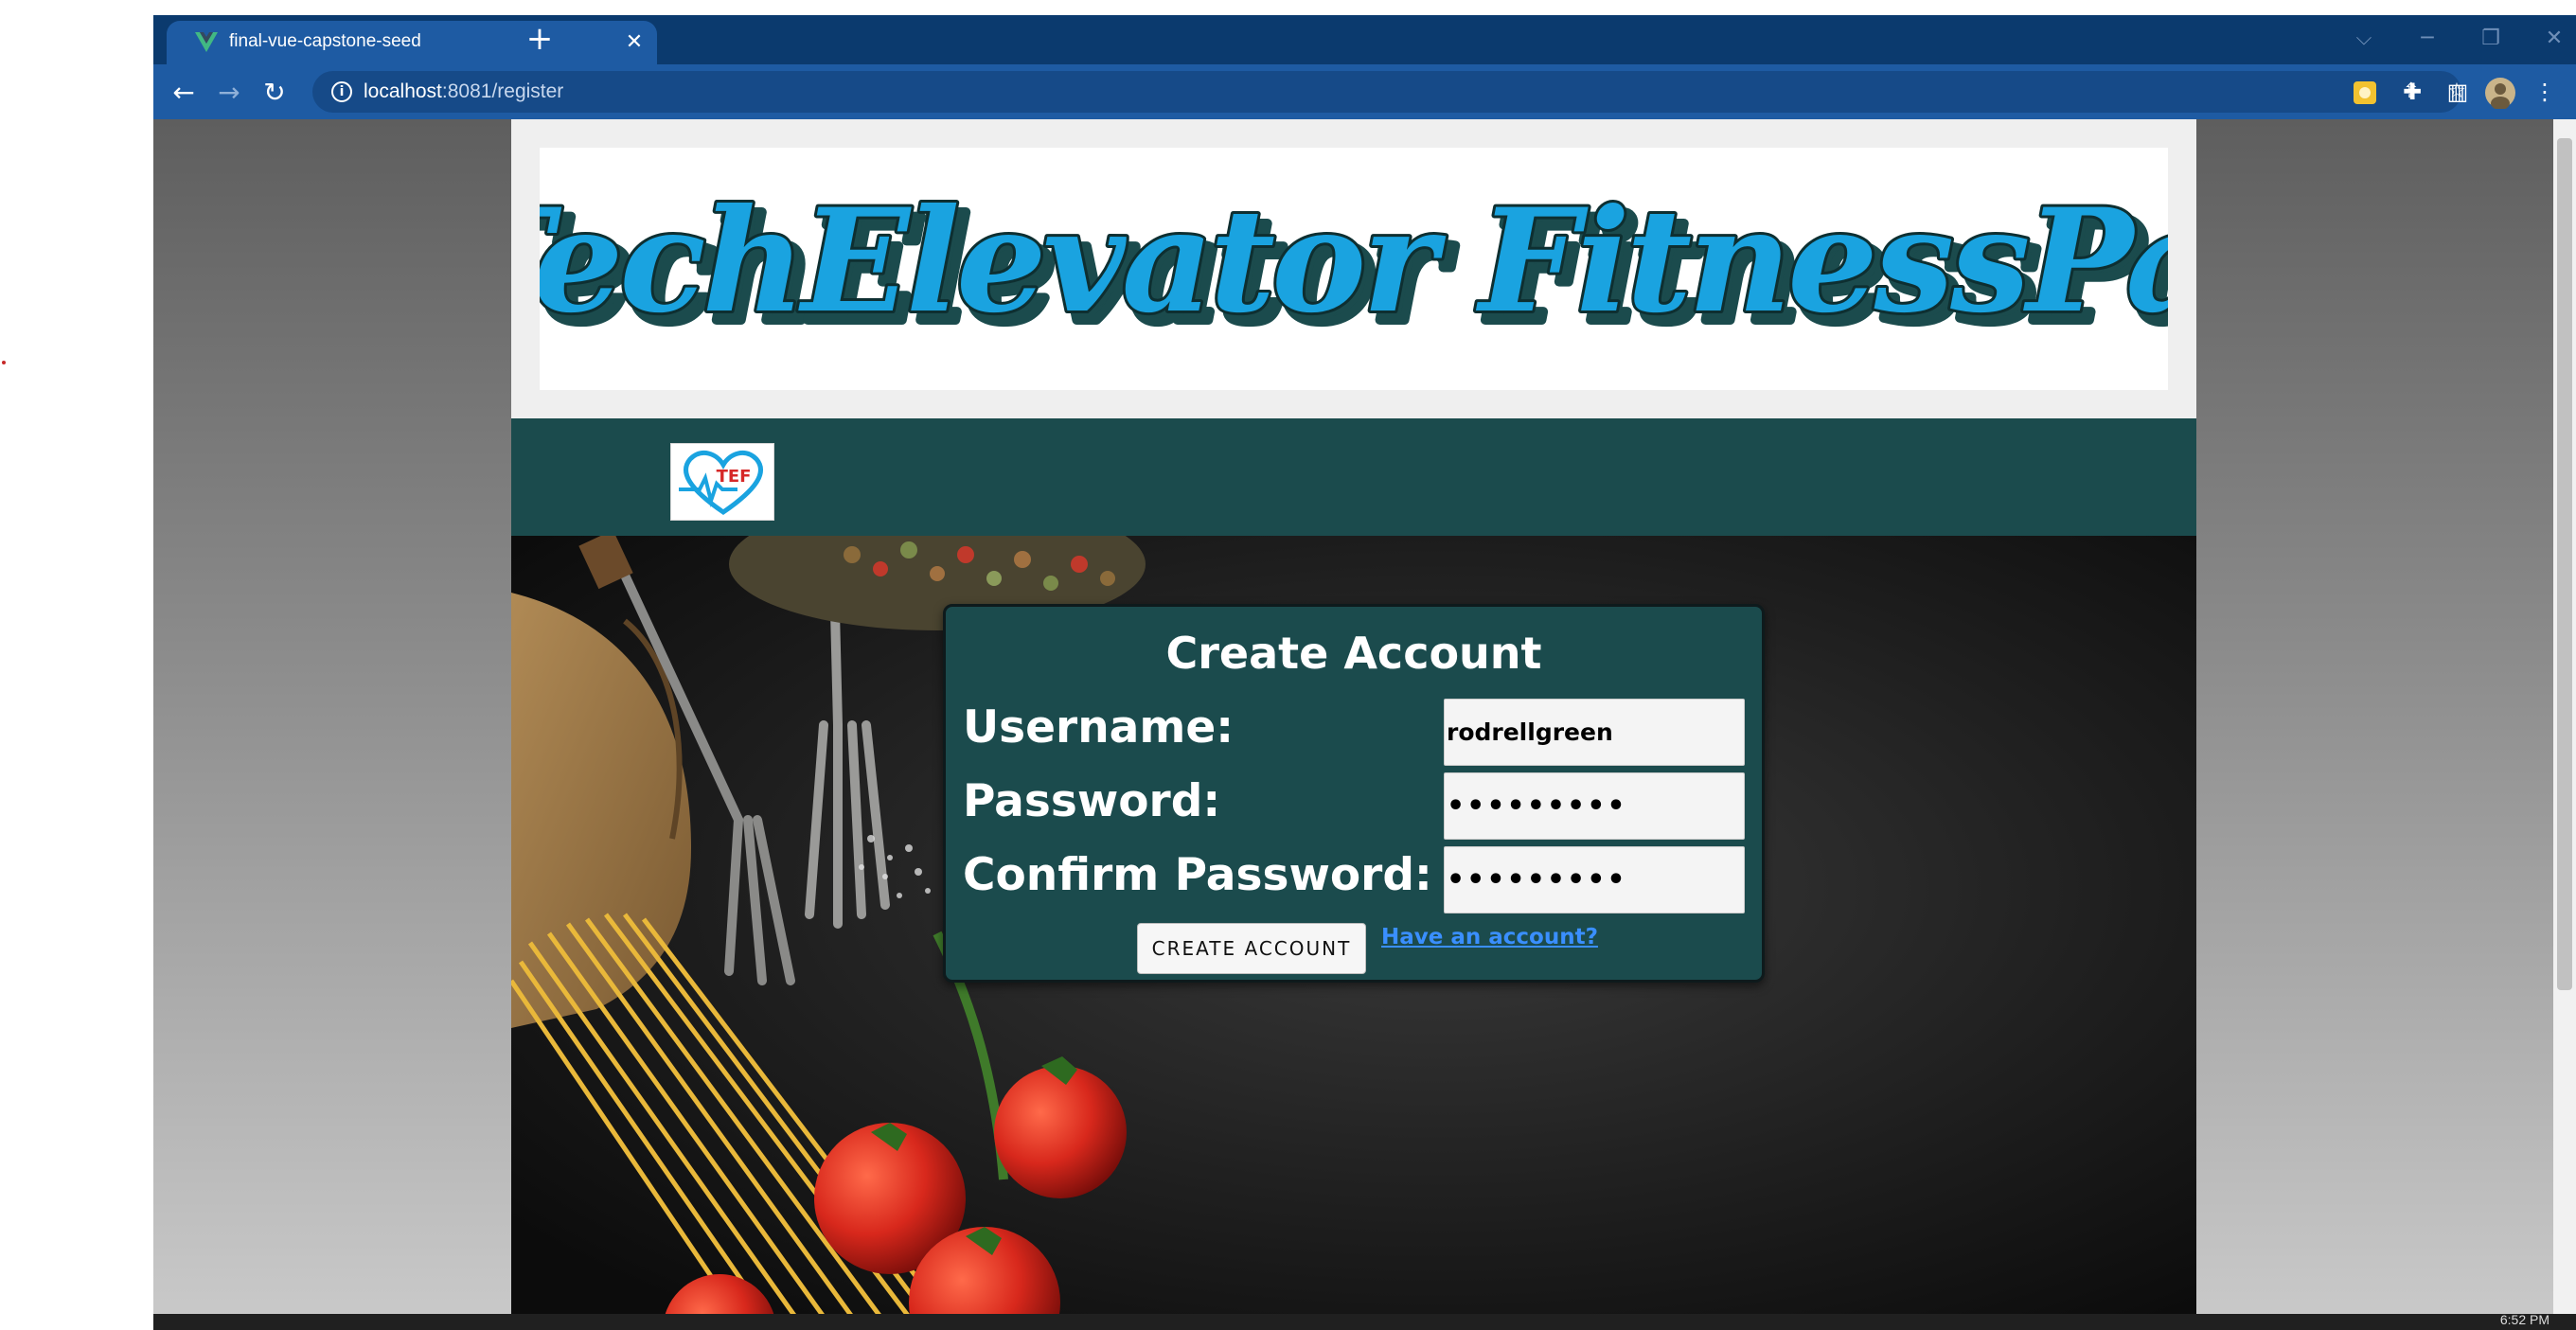 Image resolution: width=2576 pixels, height=1330 pixels. What do you see at coordinates (1092, 801) in the screenshot?
I see `password-label: Password:` at bounding box center [1092, 801].